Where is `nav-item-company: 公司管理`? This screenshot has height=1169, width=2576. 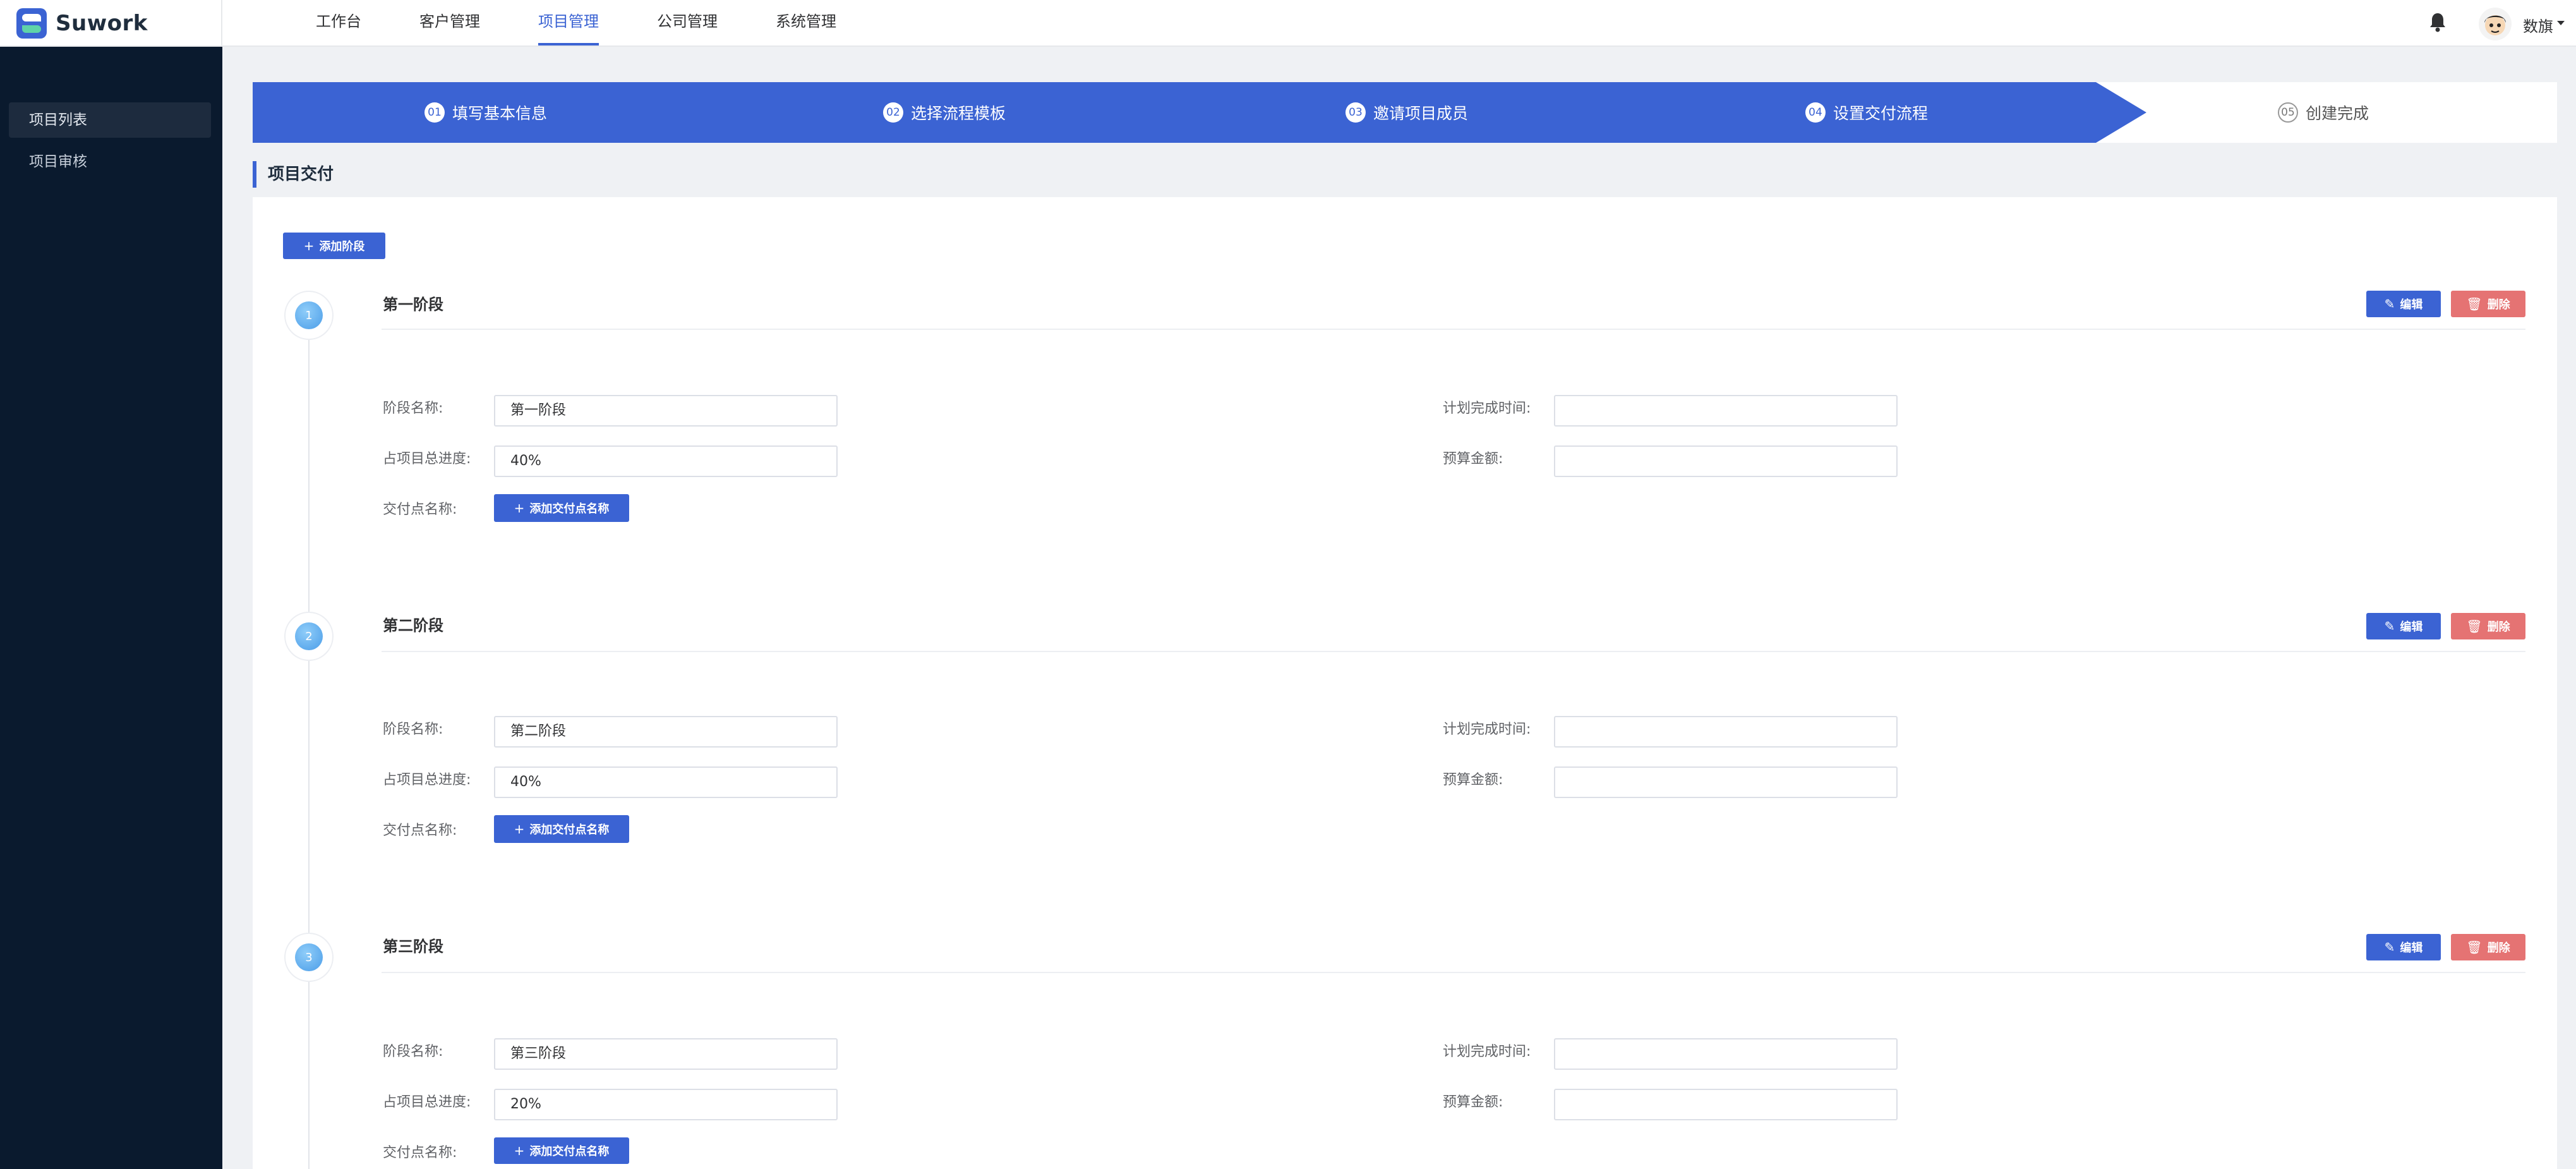
nav-item-company: 公司管理 is located at coordinates (687, 23).